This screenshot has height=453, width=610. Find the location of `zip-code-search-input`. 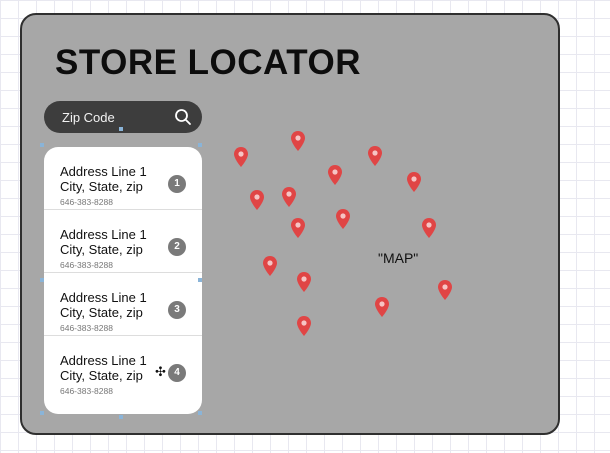

zip-code-search-input is located at coordinates (117, 117).